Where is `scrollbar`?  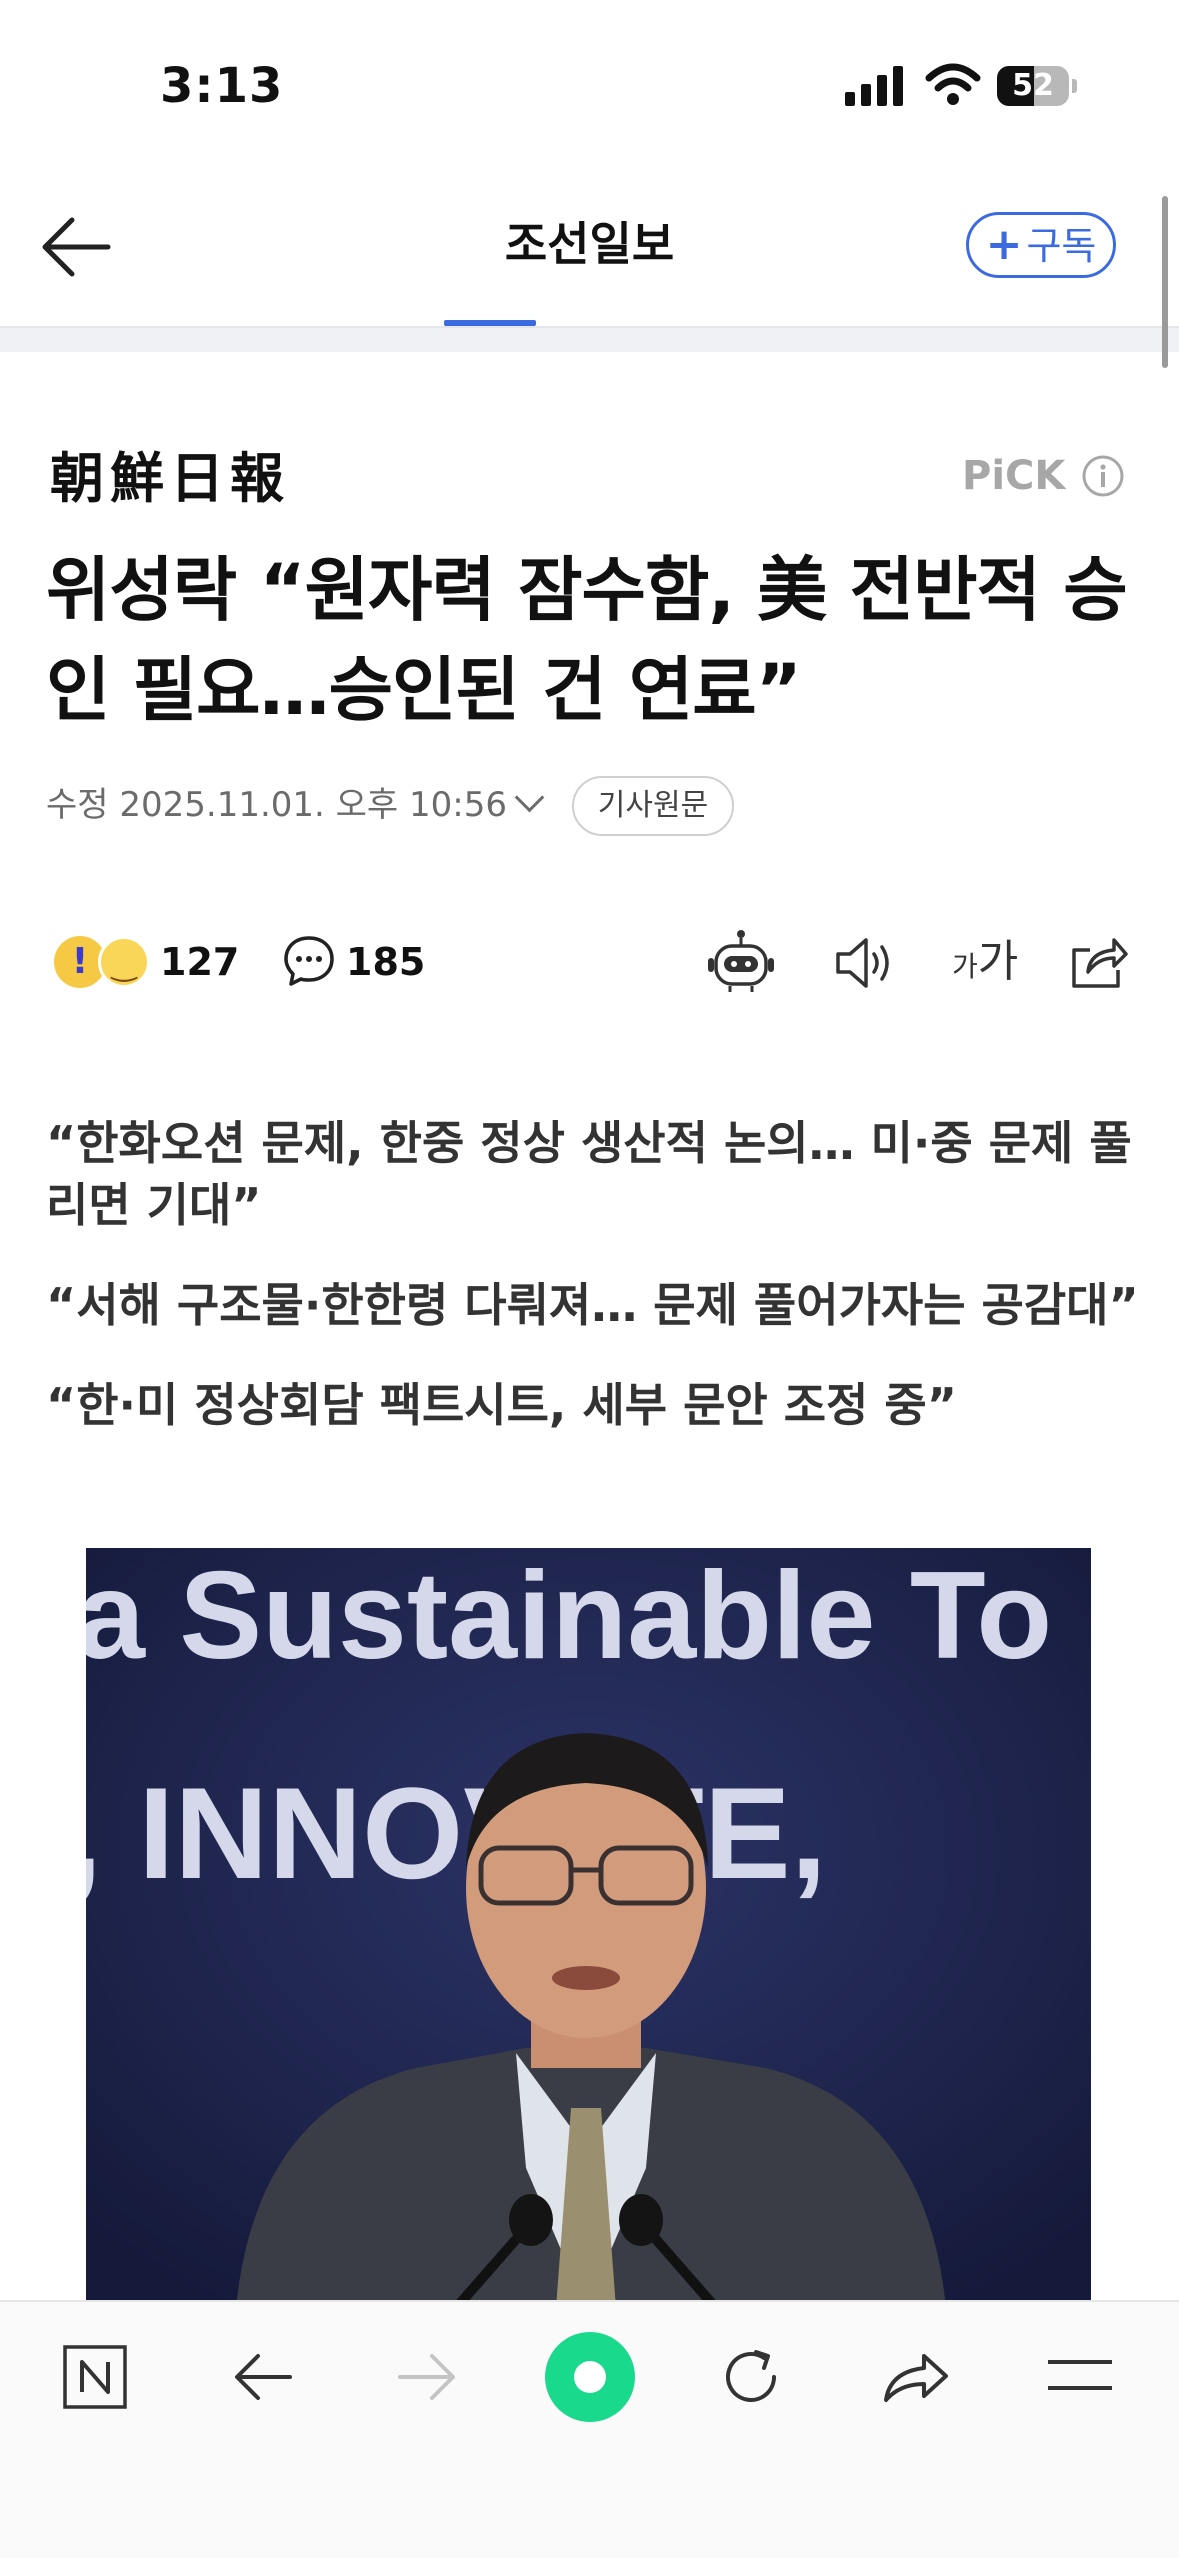 scrollbar is located at coordinates (1165, 282).